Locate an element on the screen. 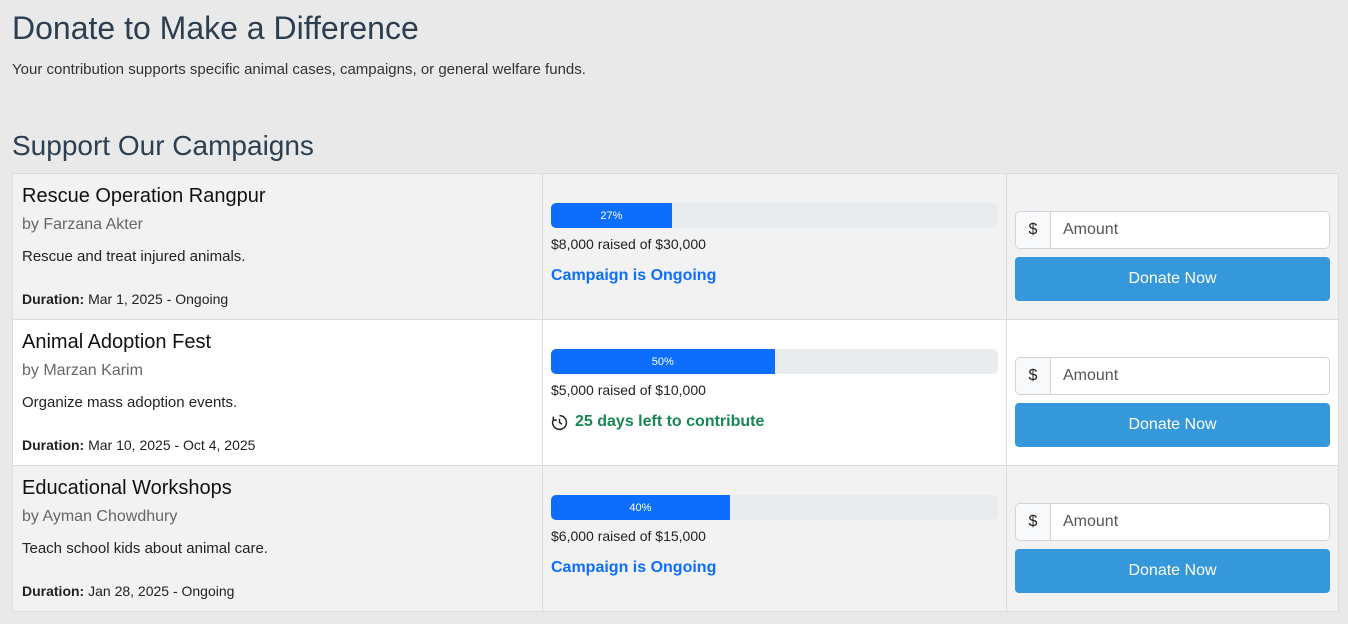 The height and width of the screenshot is (624, 1348). campaign-duration: Duration: Mar 1, 2025 - Ongoing is located at coordinates (125, 299).